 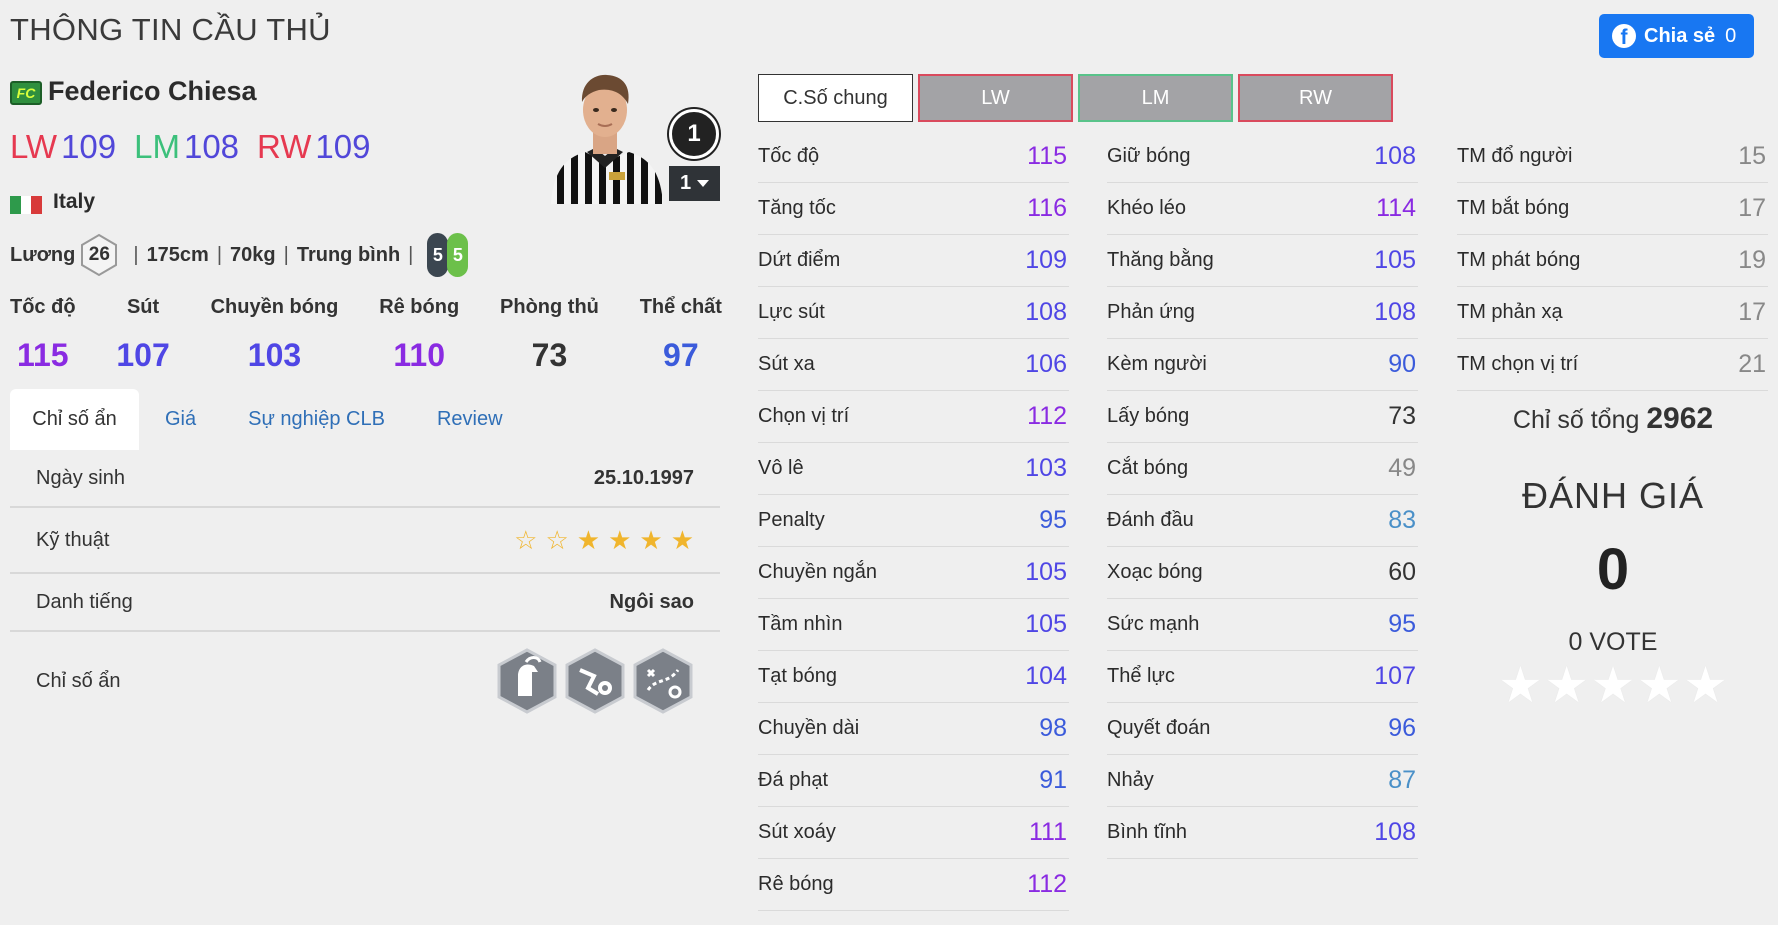 I want to click on hidden-traits-row: Chỉ số ẩn, so click(x=365, y=681).